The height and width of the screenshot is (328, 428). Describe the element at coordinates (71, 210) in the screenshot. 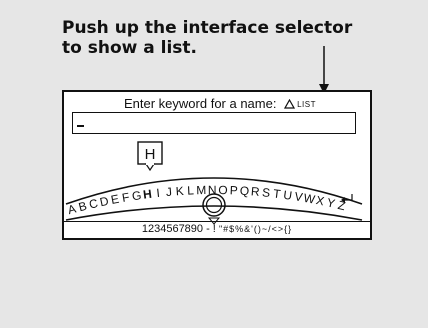

I see `letter-key-a: A` at that location.